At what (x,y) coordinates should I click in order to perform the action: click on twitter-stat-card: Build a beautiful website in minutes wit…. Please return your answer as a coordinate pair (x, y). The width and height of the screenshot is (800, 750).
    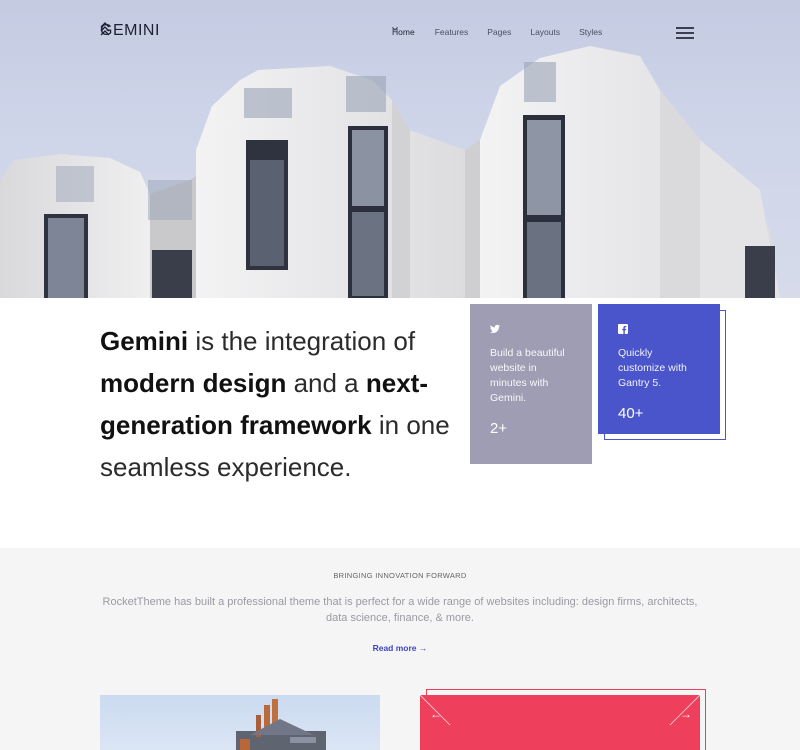
    Looking at the image, I should click on (531, 384).